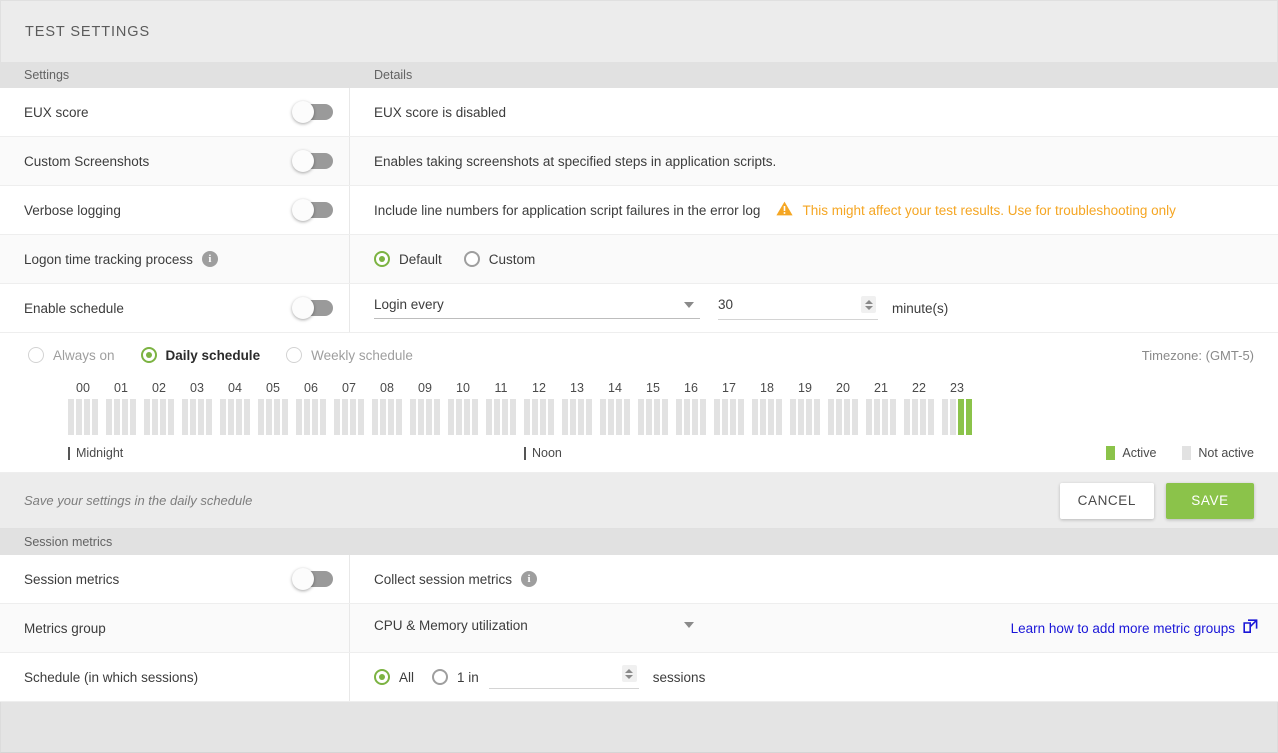 Image resolution: width=1278 pixels, height=753 pixels. What do you see at coordinates (499, 259) in the screenshot?
I see `radio-option-custom: Custom` at bounding box center [499, 259].